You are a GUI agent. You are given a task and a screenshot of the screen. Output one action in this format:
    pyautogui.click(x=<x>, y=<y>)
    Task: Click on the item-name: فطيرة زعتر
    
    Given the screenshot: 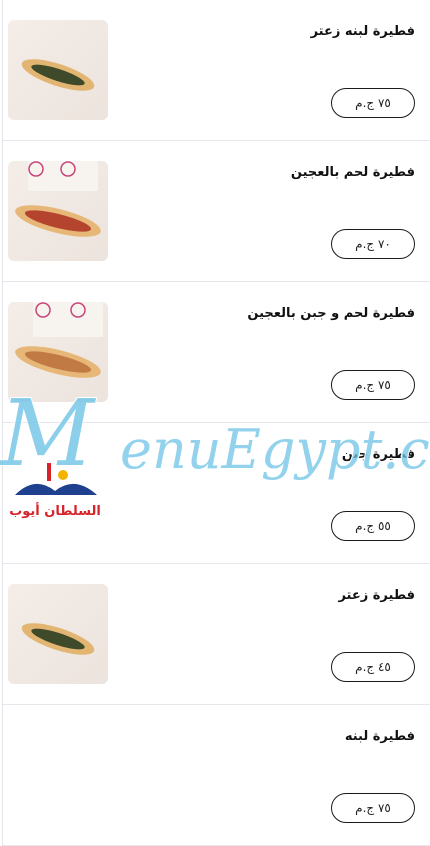 What is the action you would take?
    pyautogui.click(x=376, y=595)
    